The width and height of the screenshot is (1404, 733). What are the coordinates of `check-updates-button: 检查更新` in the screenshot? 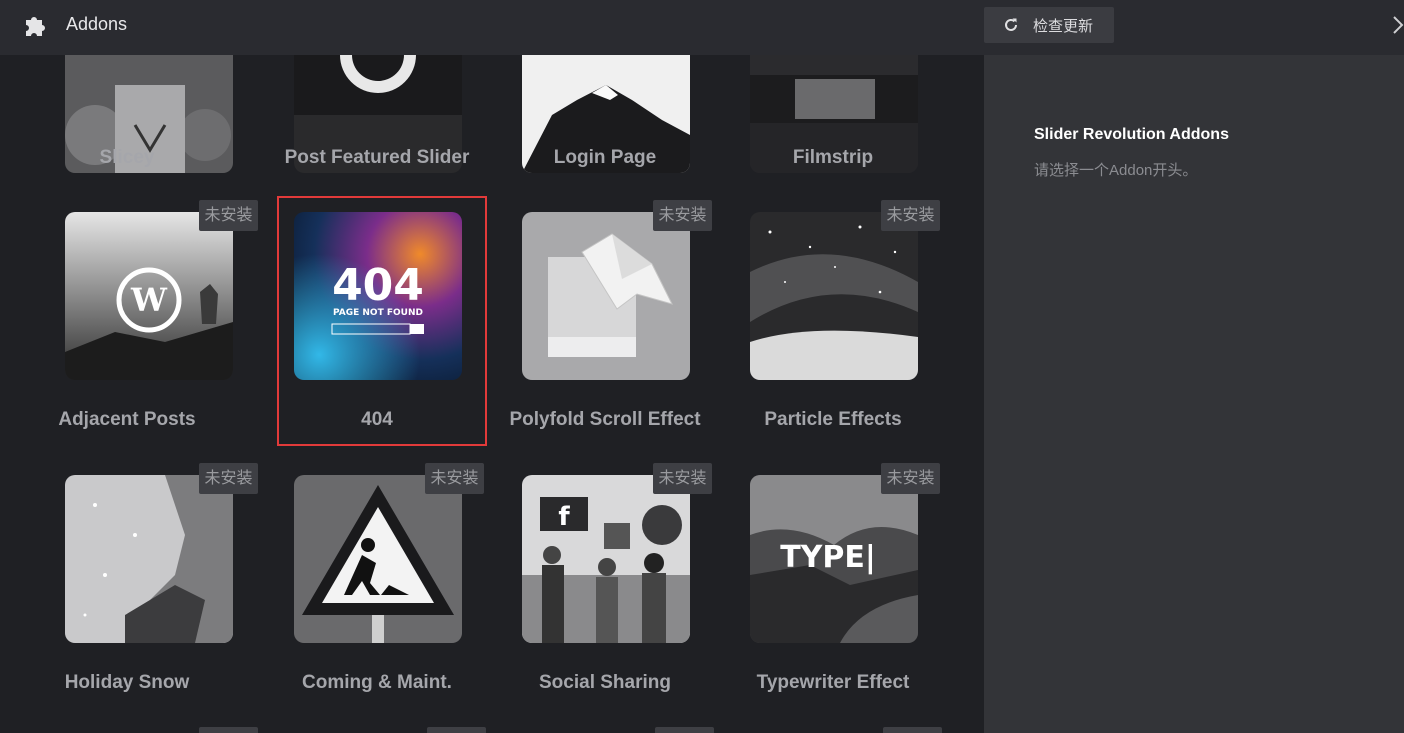 It's located at (1049, 25).